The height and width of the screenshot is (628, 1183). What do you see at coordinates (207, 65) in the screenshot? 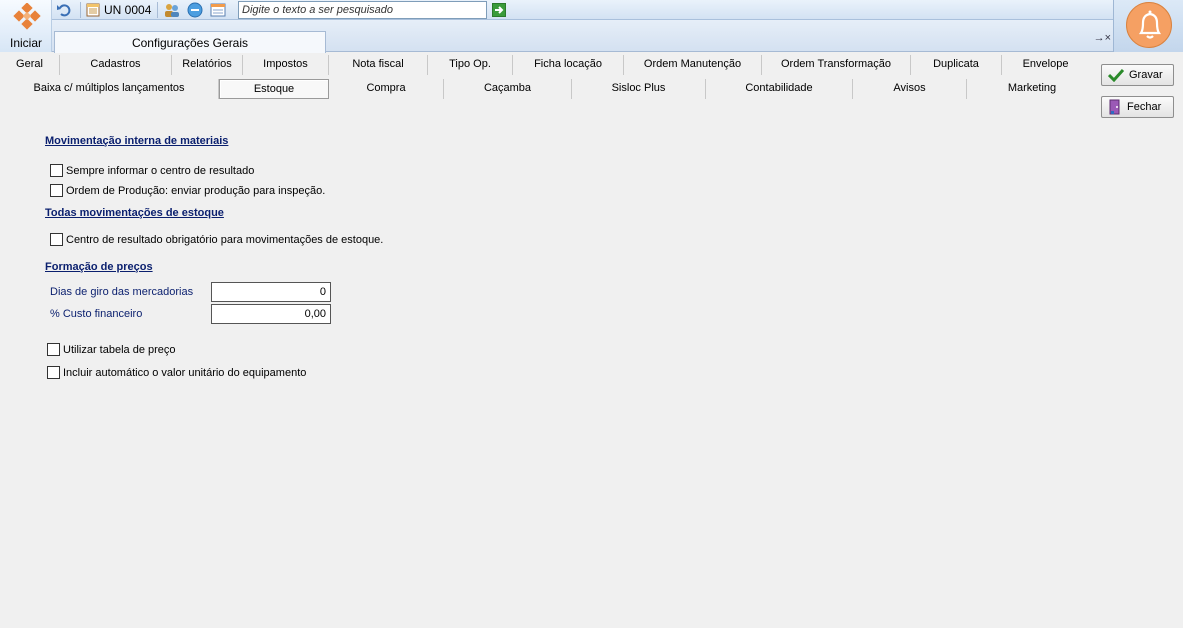
I see `tab-relatorios: Relatórios` at bounding box center [207, 65].